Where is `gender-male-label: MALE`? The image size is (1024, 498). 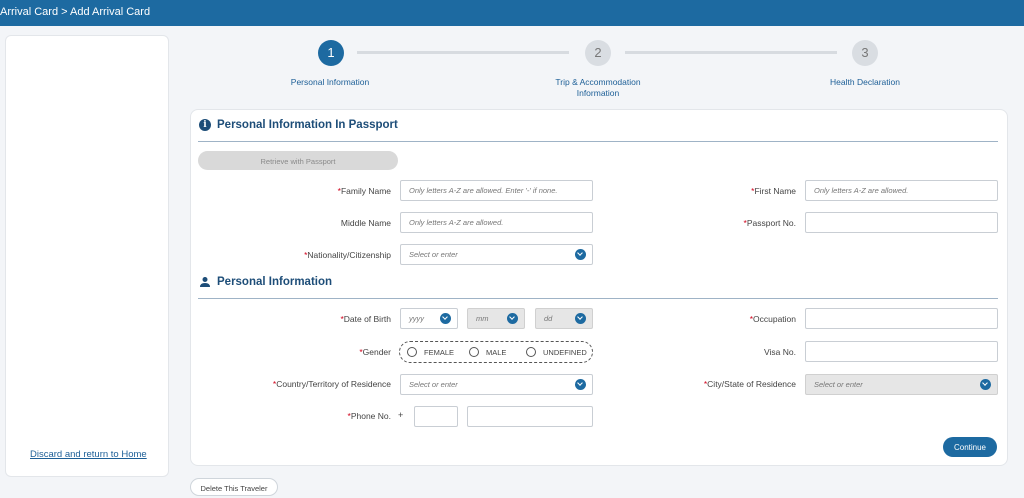
gender-male-label: MALE is located at coordinates (496, 352).